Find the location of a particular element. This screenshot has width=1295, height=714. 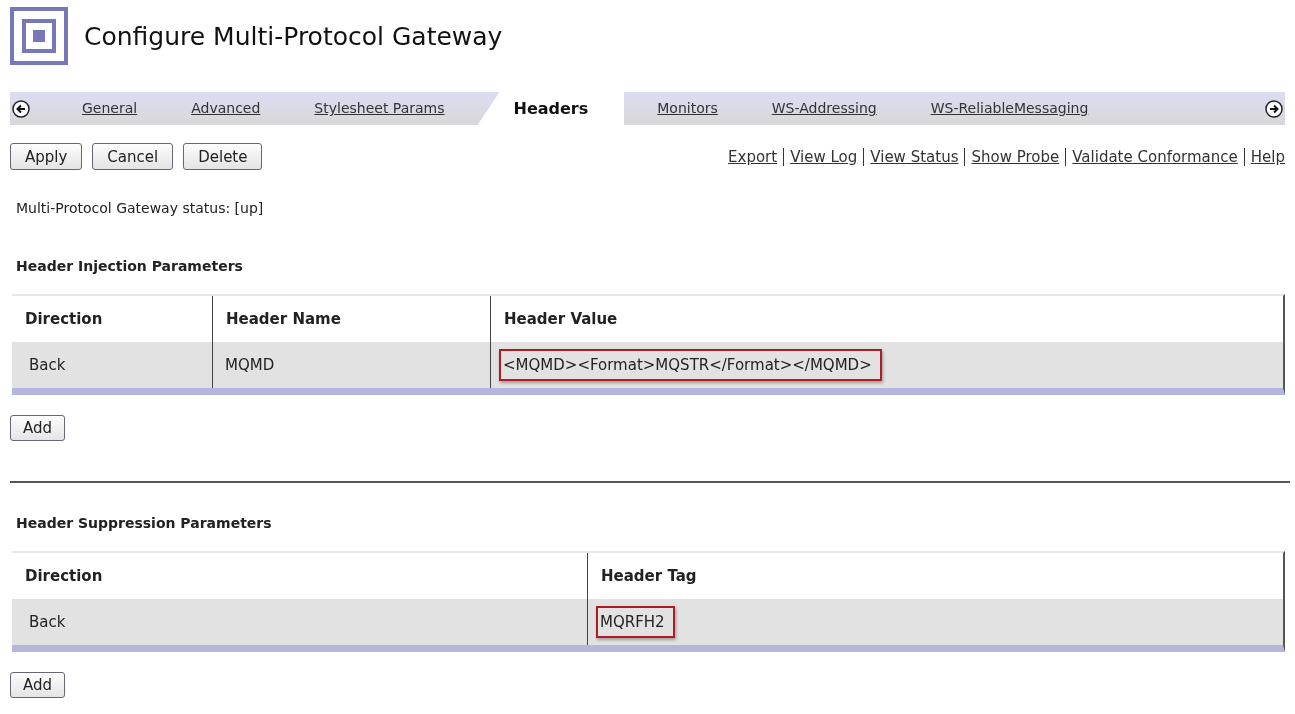

tab: WS-ReliableMessaging is located at coordinates (1009, 108).